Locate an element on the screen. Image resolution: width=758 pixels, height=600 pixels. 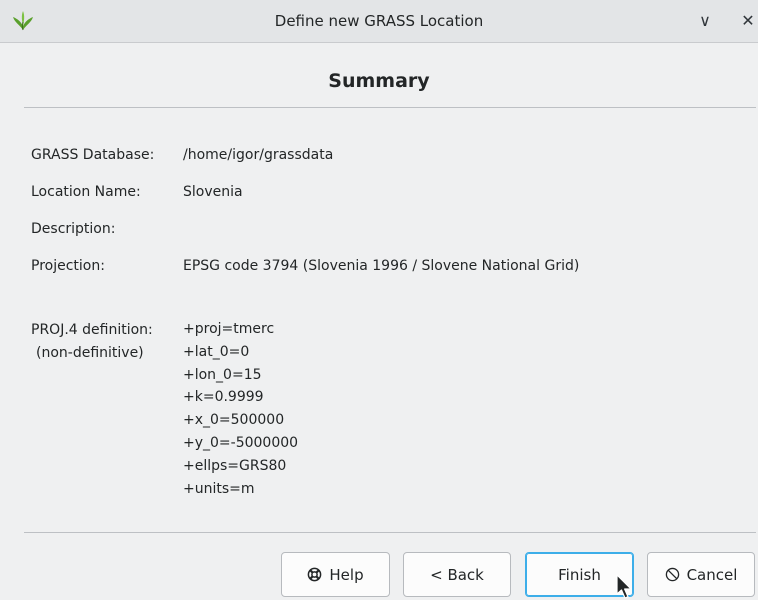
back-button-label: < Back is located at coordinates (457, 574).